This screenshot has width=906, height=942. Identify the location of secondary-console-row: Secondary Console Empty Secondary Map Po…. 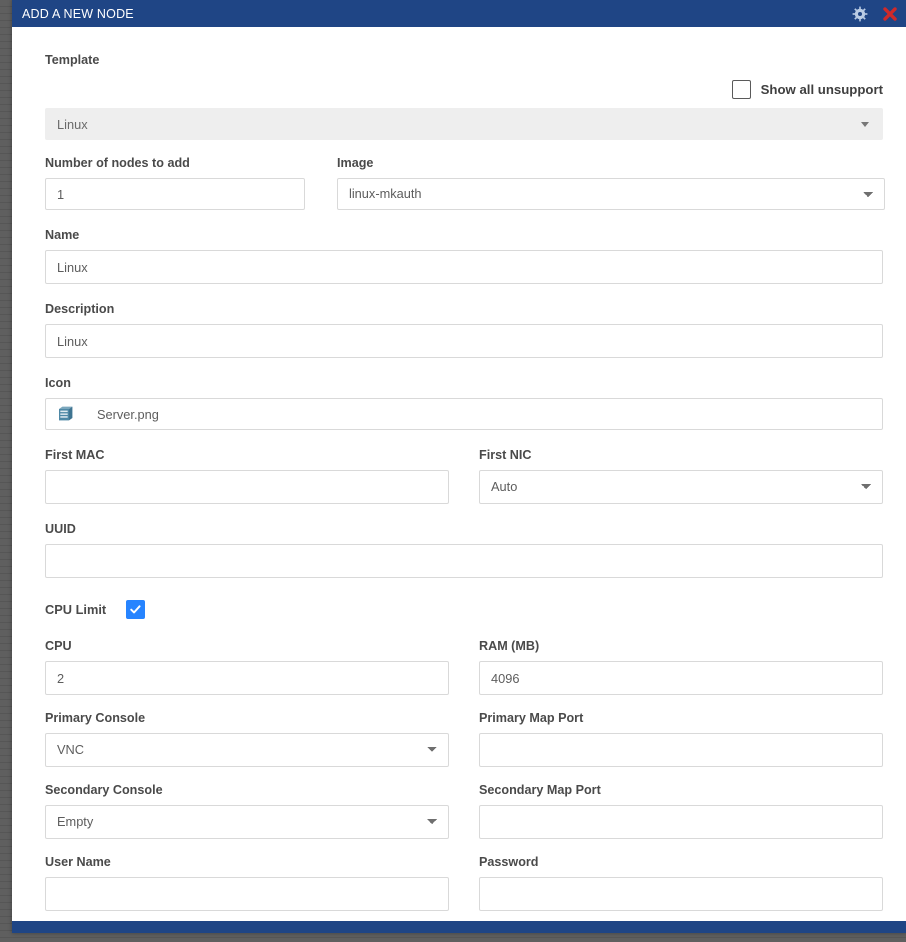
(464, 811).